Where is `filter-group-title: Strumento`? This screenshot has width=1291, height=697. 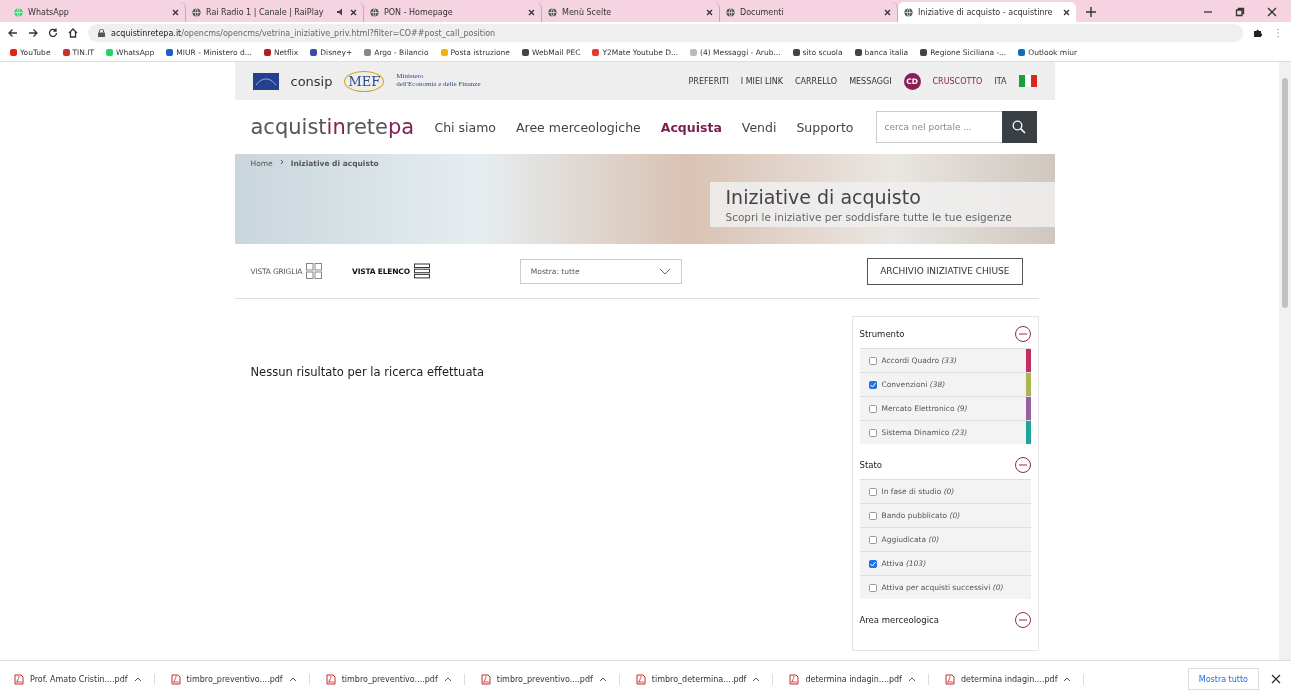 filter-group-title: Strumento is located at coordinates (882, 334).